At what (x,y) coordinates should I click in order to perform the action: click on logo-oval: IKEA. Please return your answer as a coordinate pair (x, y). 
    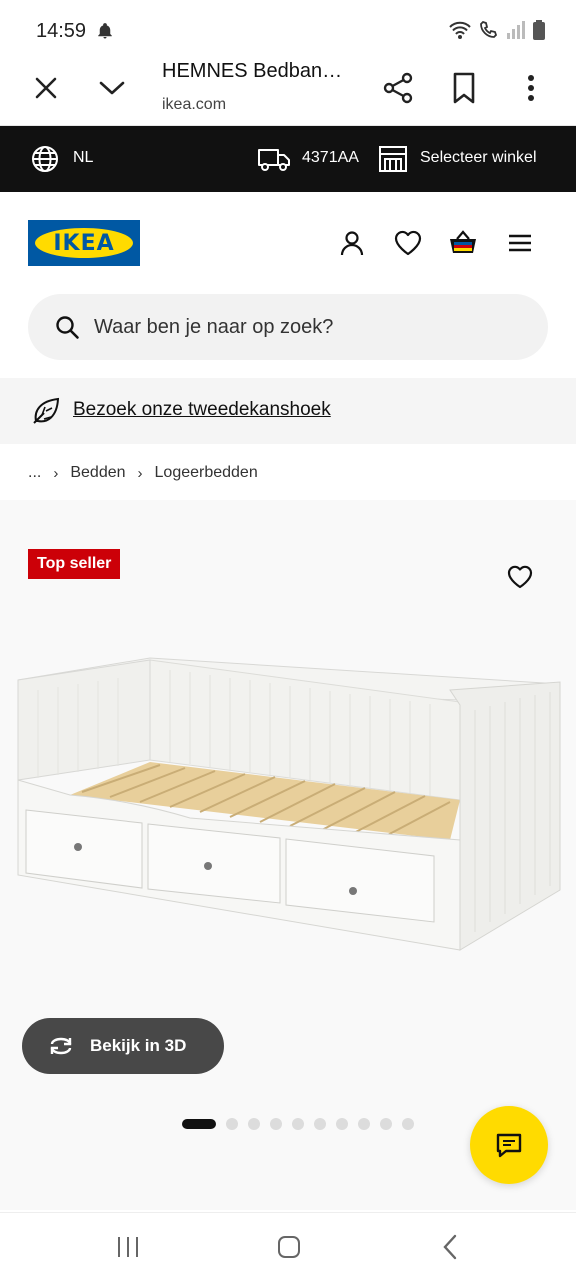
    Looking at the image, I should click on (84, 243).